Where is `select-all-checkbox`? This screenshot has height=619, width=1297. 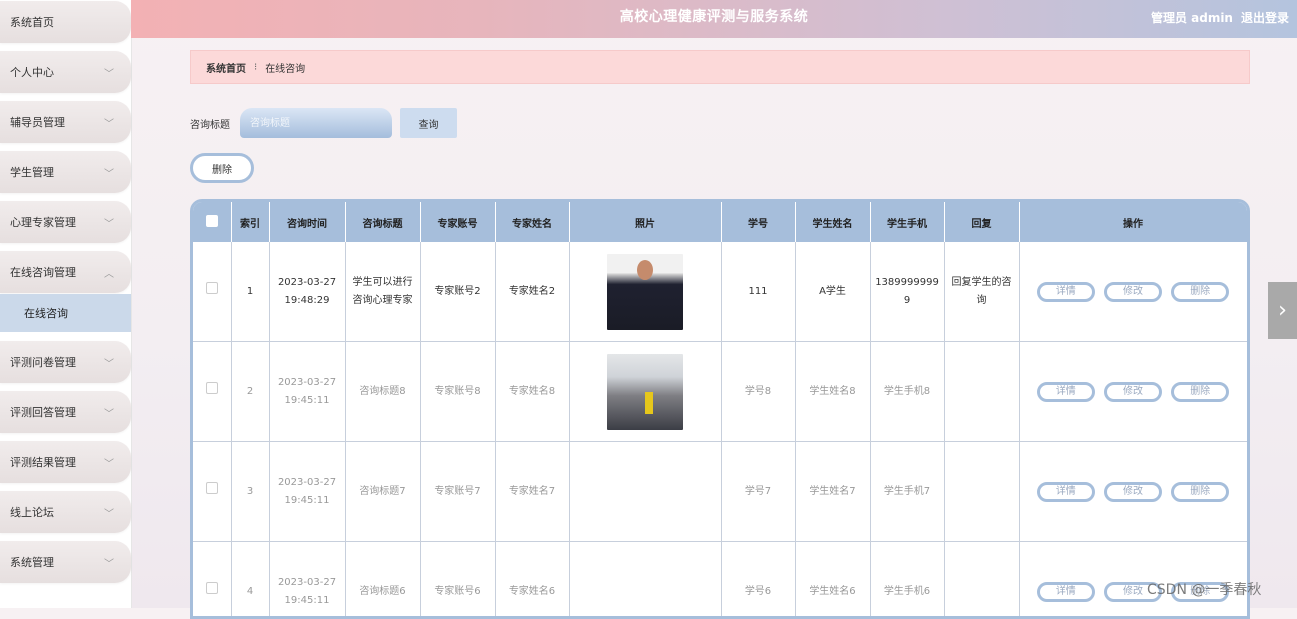 select-all-checkbox is located at coordinates (212, 221).